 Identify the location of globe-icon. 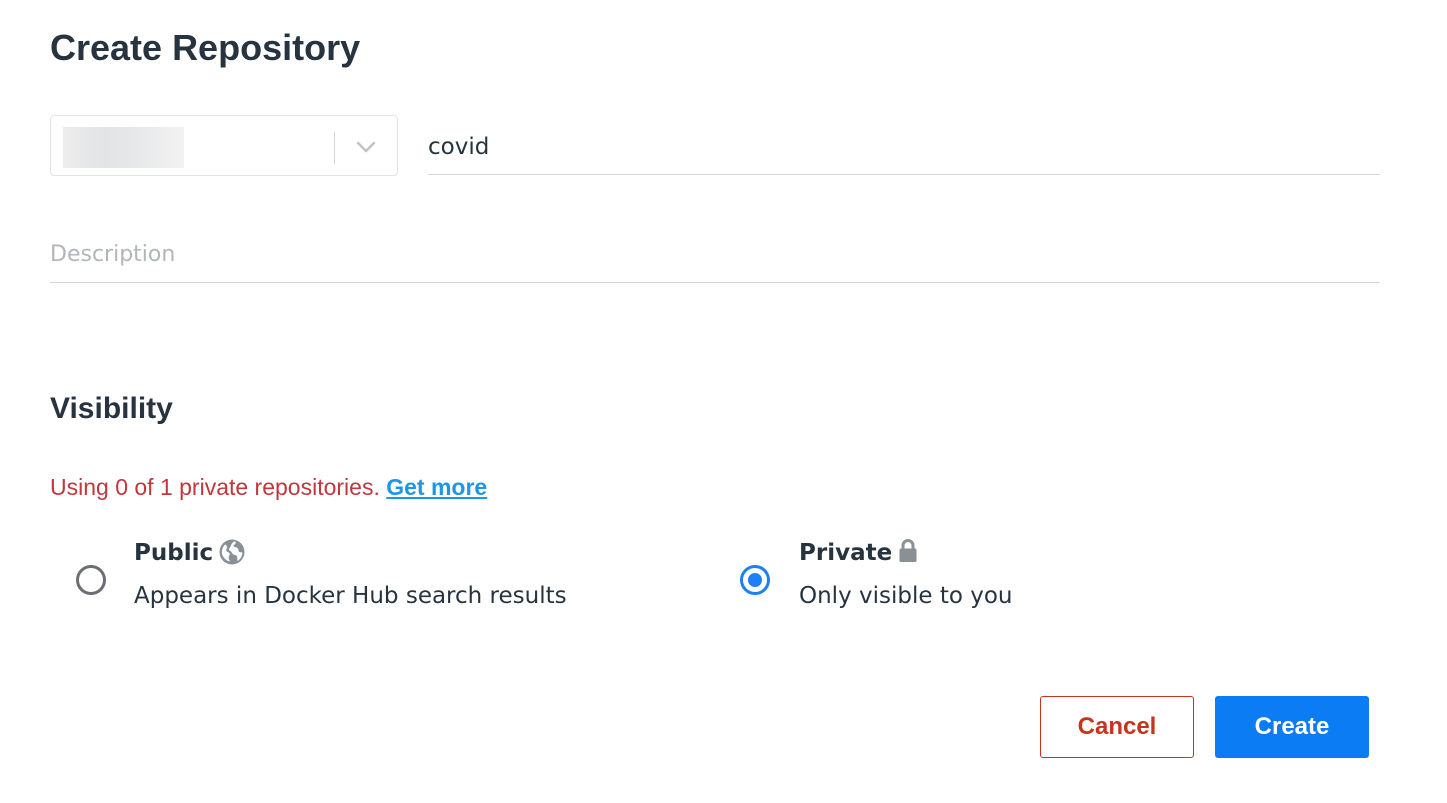
(232, 552).